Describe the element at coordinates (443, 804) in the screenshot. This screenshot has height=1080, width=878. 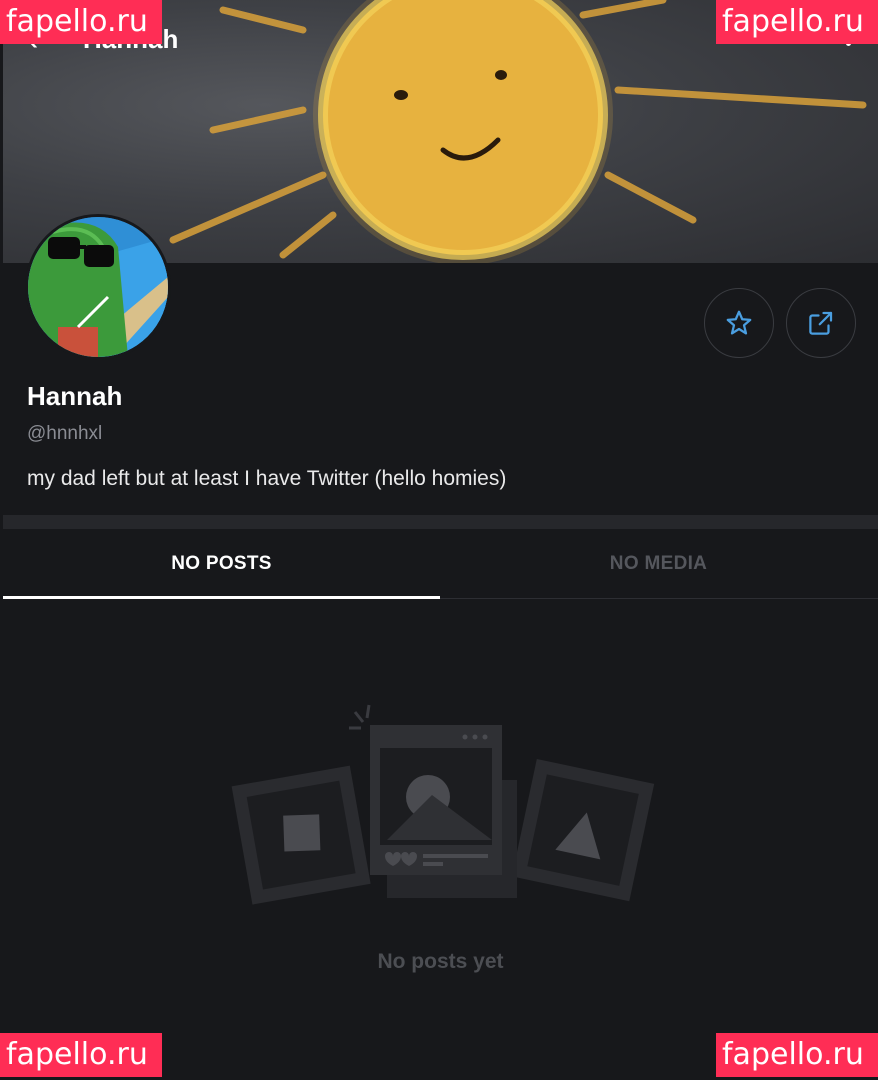
I see `empty-posts-illustration` at that location.